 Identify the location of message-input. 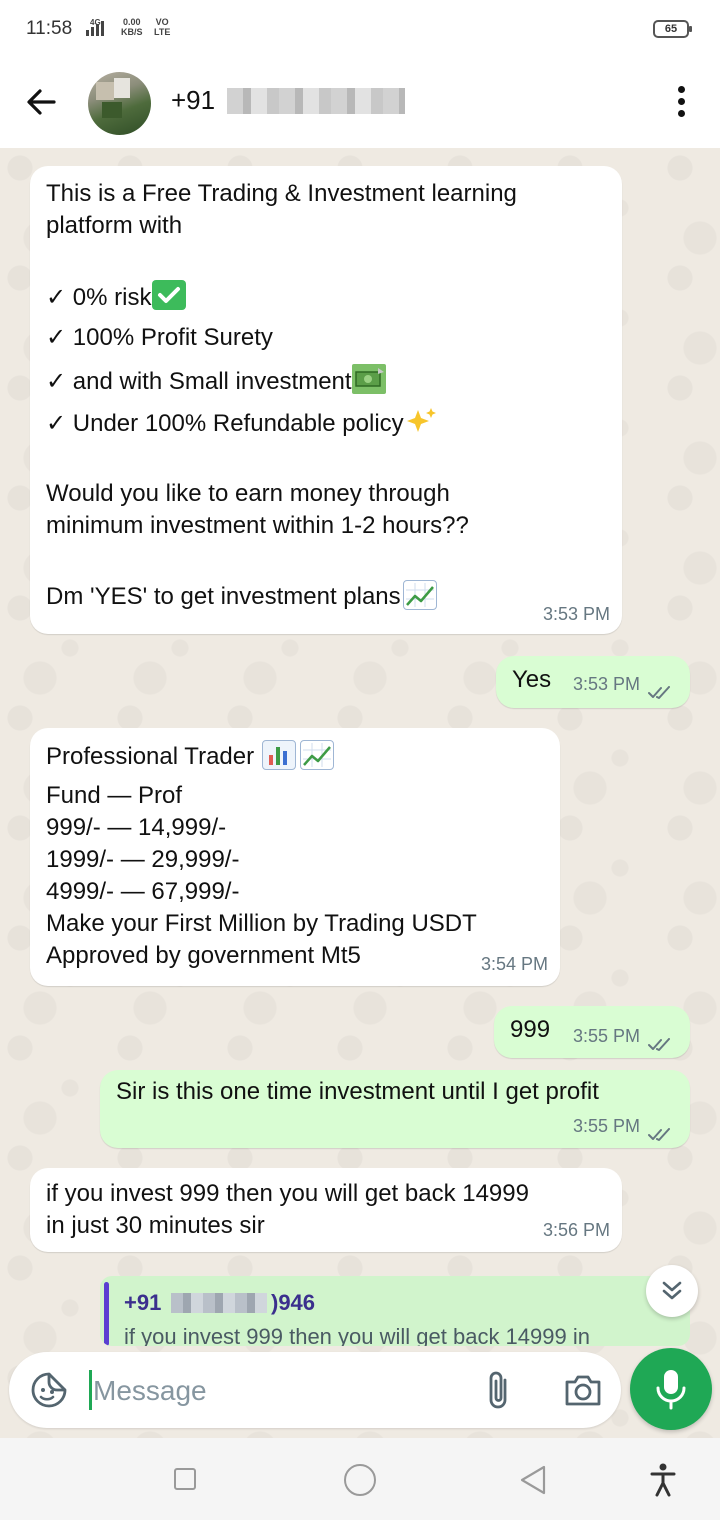
(283, 1391).